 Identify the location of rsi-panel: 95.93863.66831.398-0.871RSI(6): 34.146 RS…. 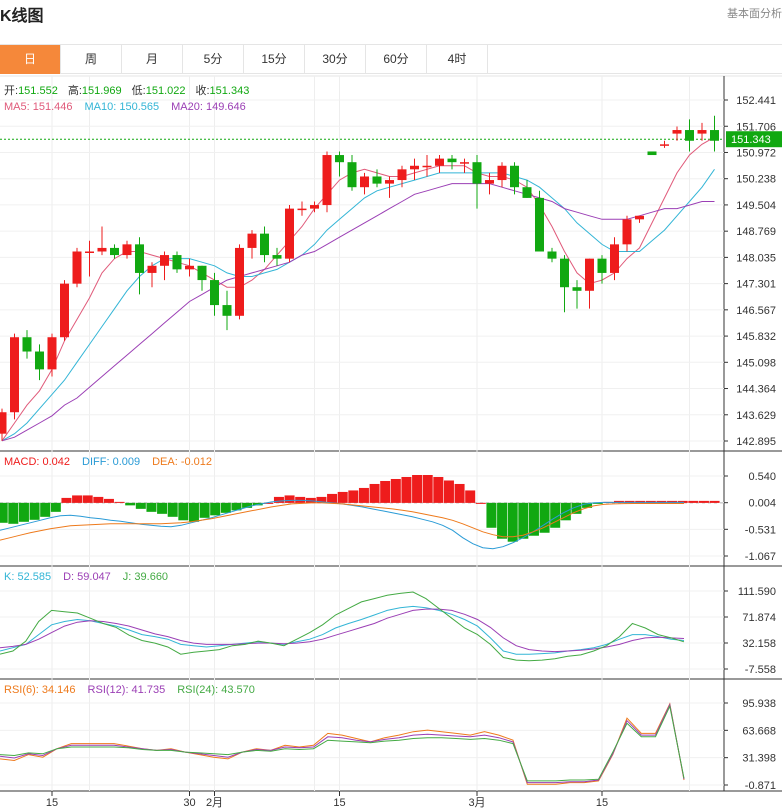
(388, 738).